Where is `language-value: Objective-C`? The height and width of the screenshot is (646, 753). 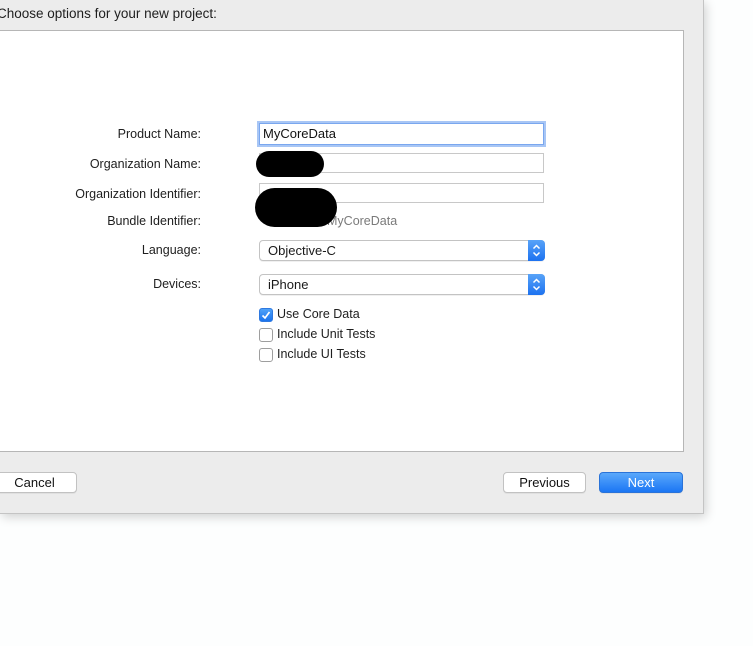 language-value: Objective-C is located at coordinates (302, 250).